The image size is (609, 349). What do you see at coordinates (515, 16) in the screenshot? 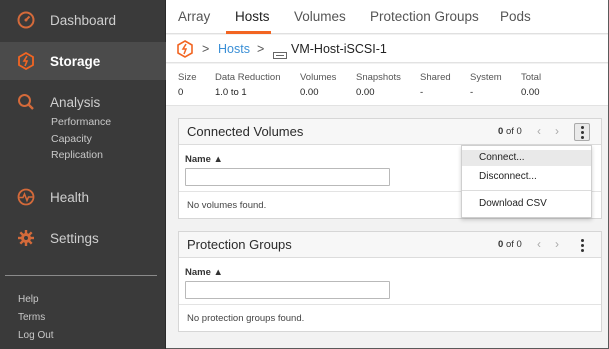
I see `tab-pods: Pods` at bounding box center [515, 16].